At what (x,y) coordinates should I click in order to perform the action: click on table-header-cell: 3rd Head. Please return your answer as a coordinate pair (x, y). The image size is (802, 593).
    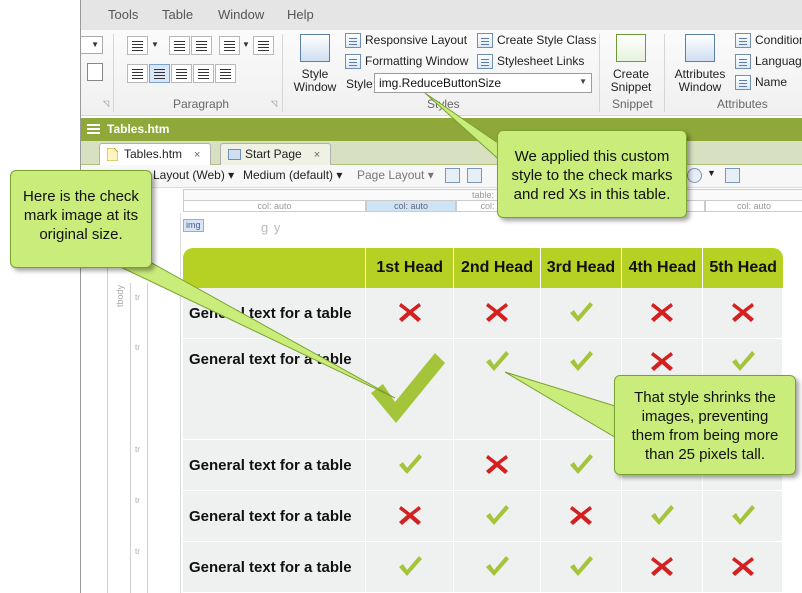
    Looking at the image, I should click on (581, 268).